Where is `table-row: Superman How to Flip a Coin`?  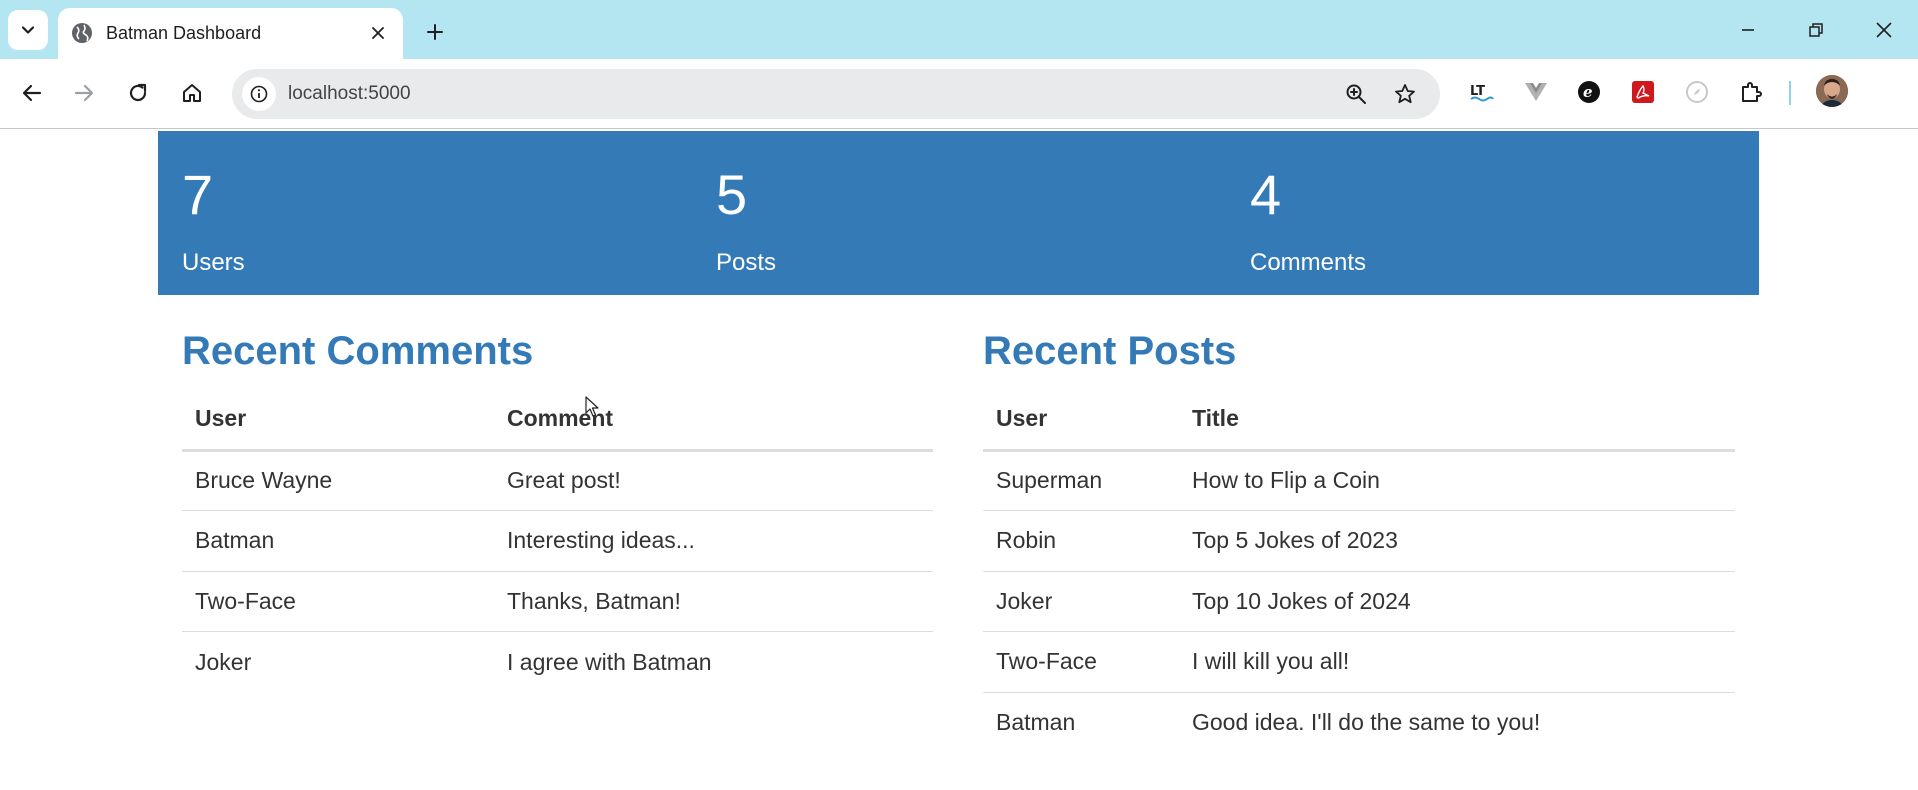
table-row: Superman How to Flip a Coin is located at coordinates (1359, 480).